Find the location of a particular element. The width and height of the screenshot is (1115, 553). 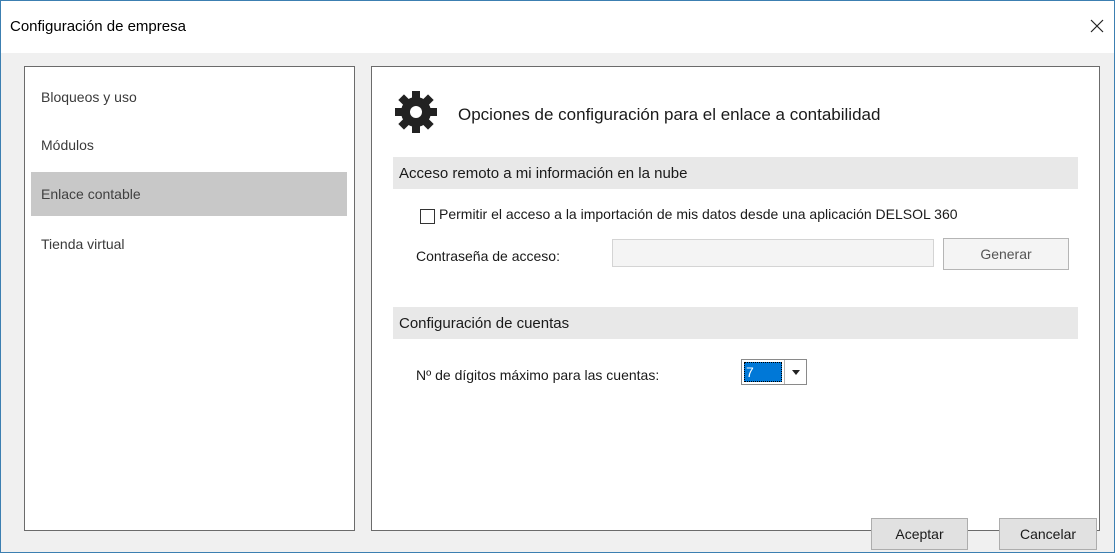

sidebar-item-bloqueos: Bloqueos y uso is located at coordinates (189, 97).